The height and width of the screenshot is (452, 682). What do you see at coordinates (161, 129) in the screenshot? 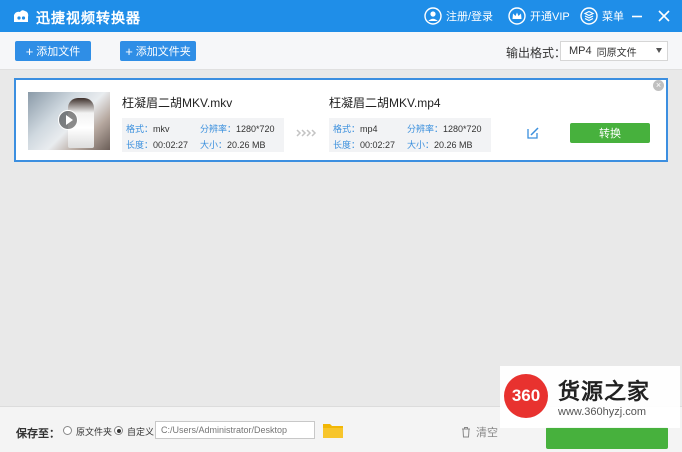
I see `source-format: mkv` at bounding box center [161, 129].